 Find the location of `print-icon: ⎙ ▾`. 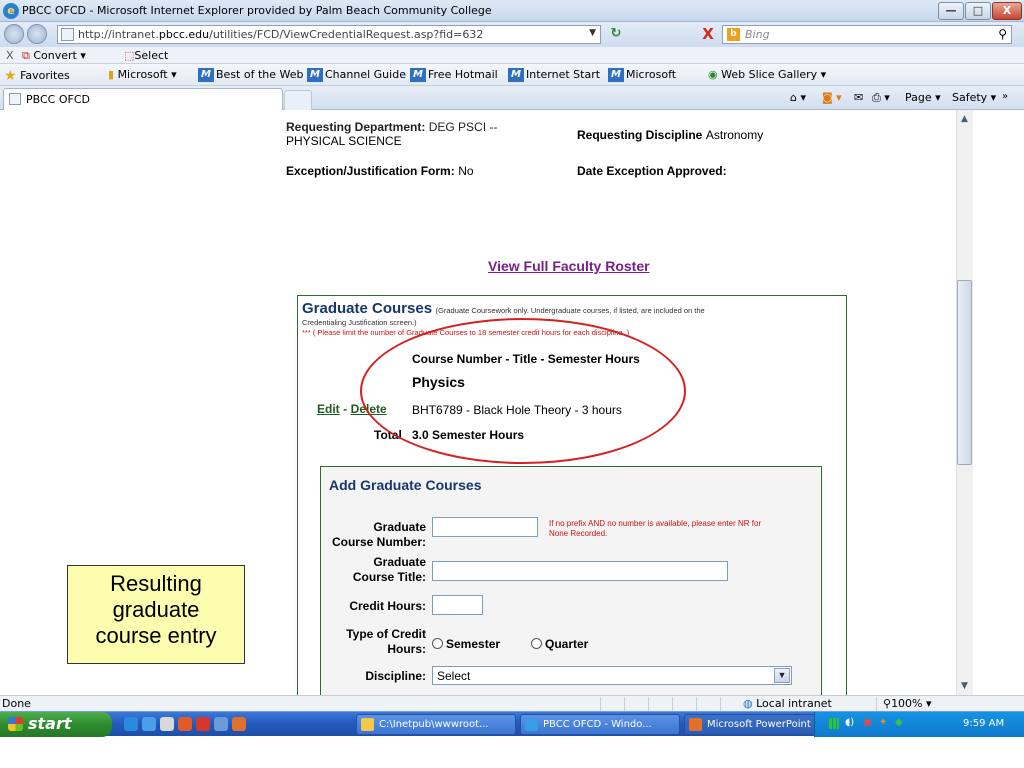

print-icon: ⎙ ▾ is located at coordinates (881, 98).